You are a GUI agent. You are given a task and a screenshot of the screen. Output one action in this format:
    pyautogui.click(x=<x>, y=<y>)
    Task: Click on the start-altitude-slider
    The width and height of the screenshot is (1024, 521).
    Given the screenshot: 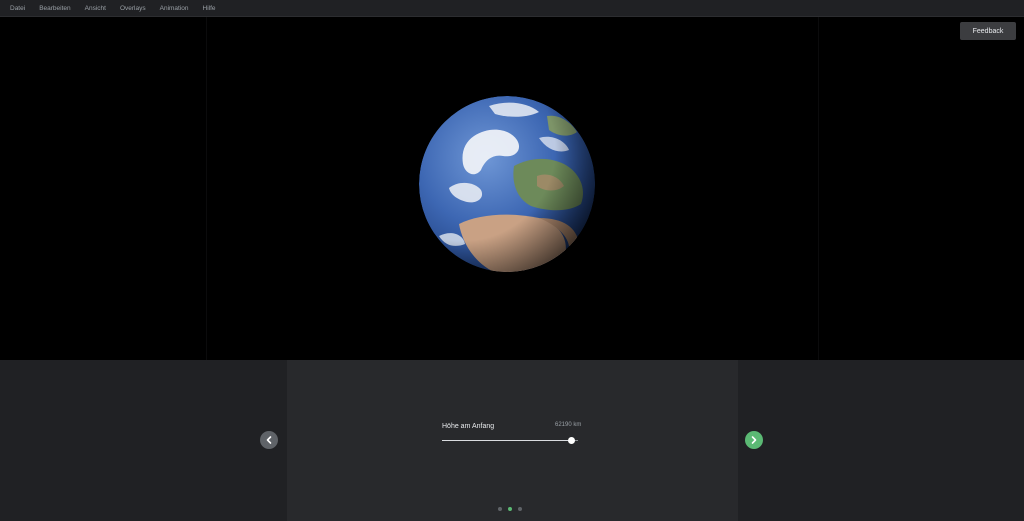 What is the action you would take?
    pyautogui.click(x=510, y=440)
    